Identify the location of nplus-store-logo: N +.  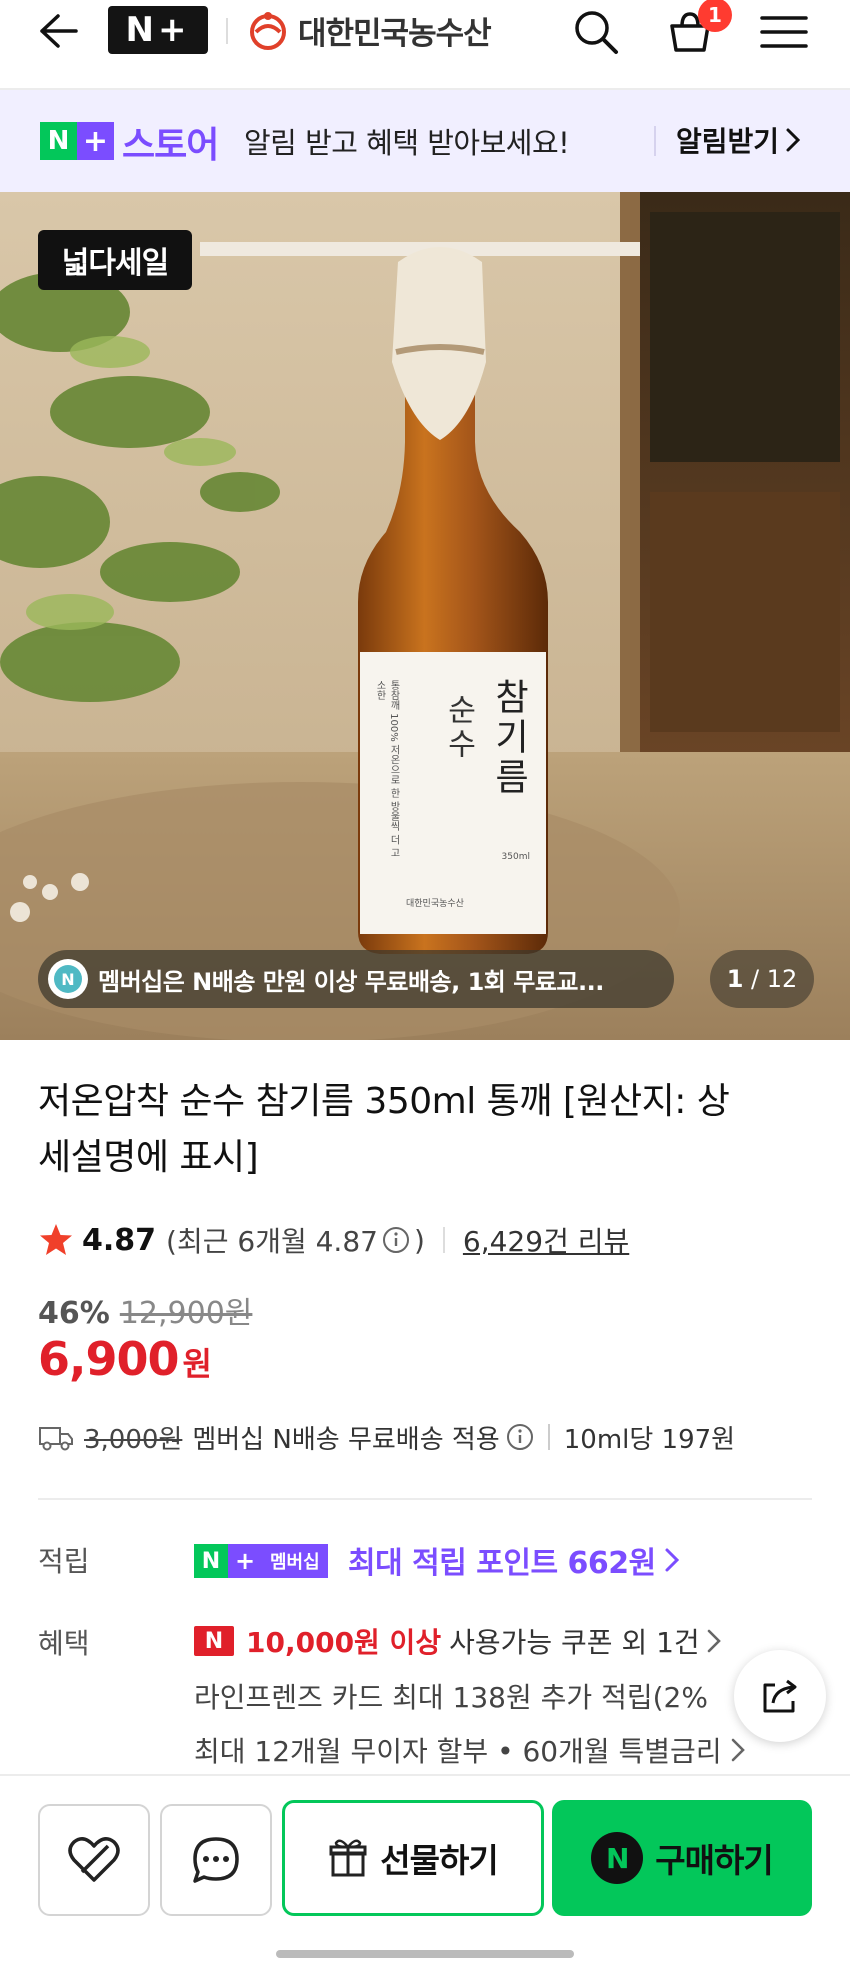
(77, 141).